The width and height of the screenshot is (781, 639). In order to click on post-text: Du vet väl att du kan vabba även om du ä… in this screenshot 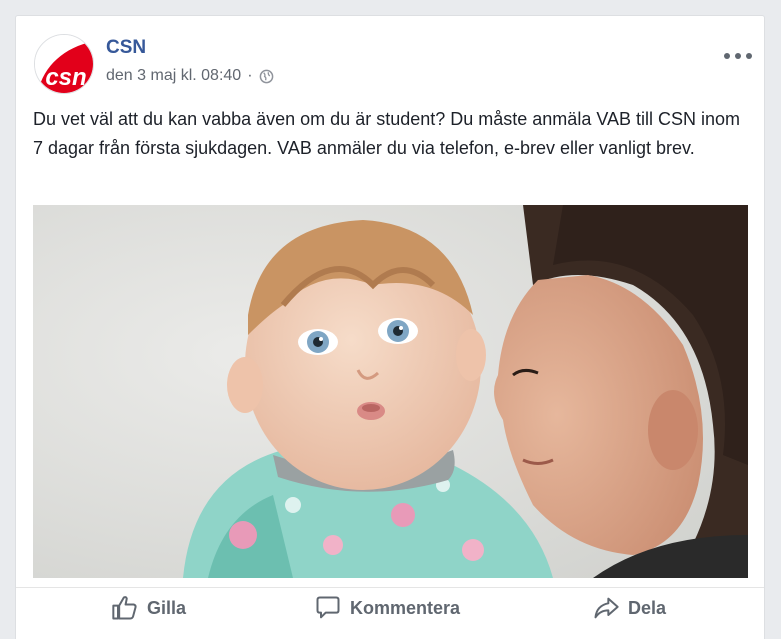, I will do `click(387, 133)`.